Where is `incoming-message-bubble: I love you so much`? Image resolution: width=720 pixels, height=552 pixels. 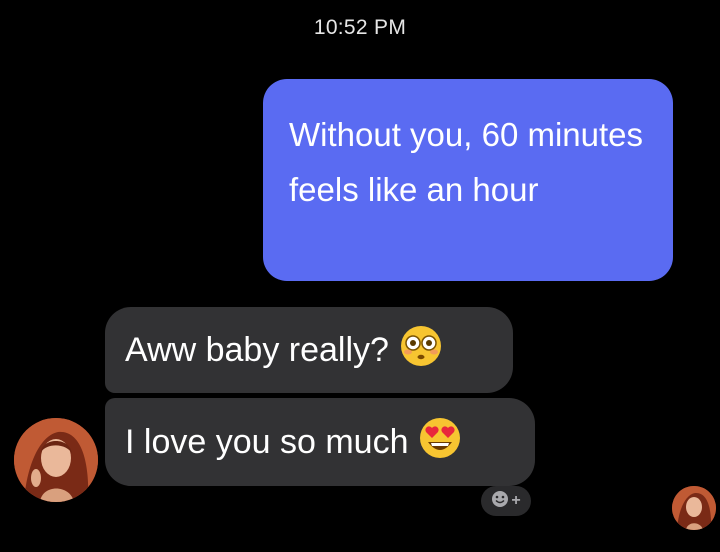 incoming-message-bubble: I love you so much is located at coordinates (320, 442).